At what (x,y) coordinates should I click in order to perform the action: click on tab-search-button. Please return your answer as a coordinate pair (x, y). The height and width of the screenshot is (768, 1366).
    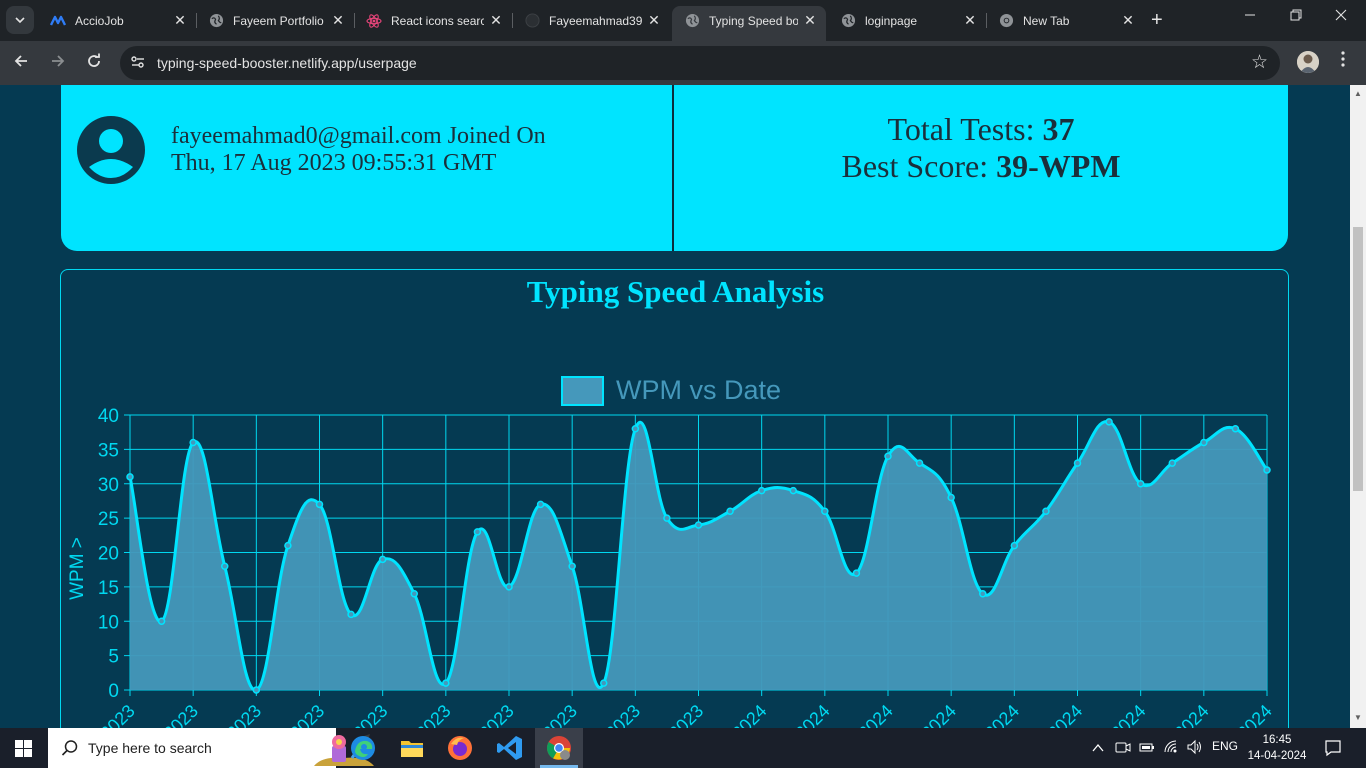
    Looking at the image, I should click on (20, 20).